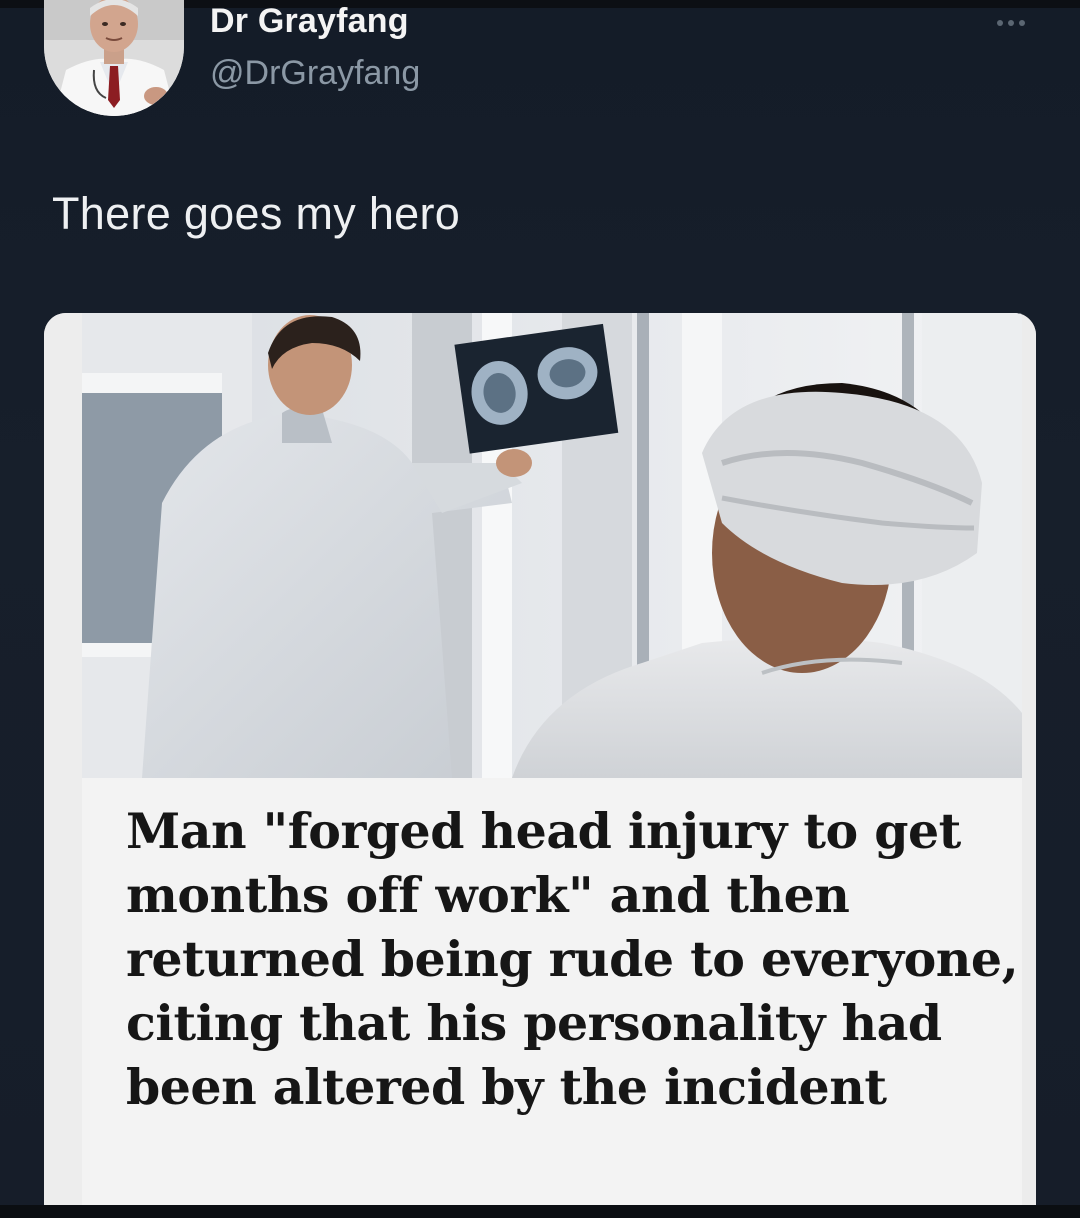 Image resolution: width=1080 pixels, height=1218 pixels. What do you see at coordinates (315, 73) in the screenshot?
I see `handle: @DrGrayfang` at bounding box center [315, 73].